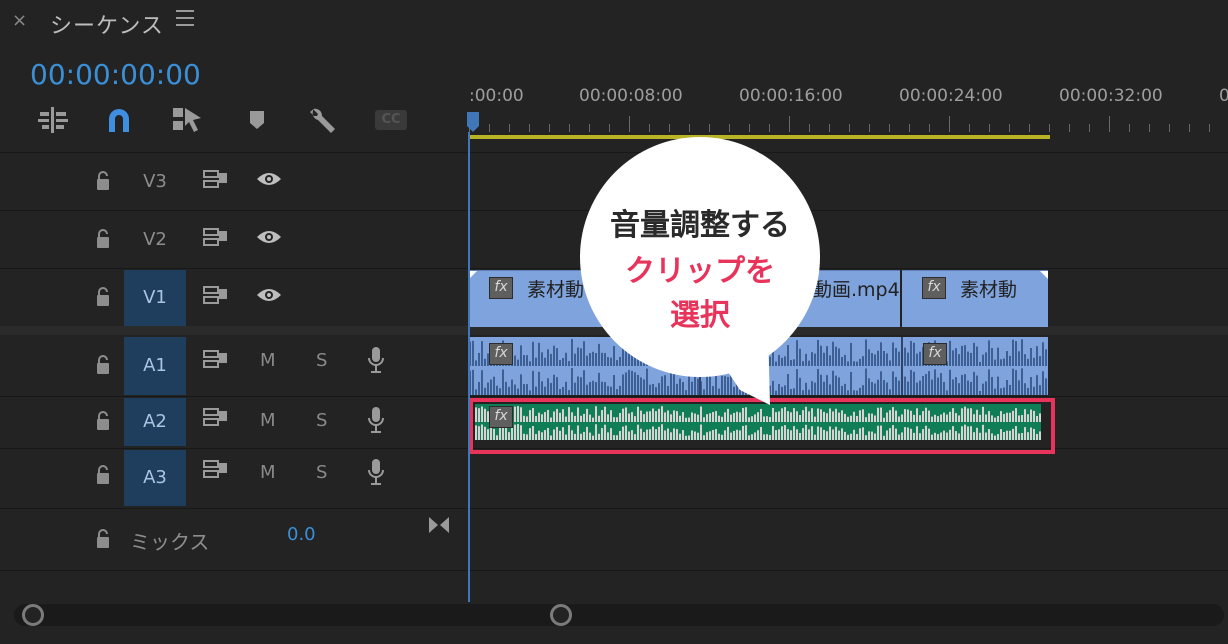 The height and width of the screenshot is (644, 1228). I want to click on cc-icon: CC, so click(391, 120).